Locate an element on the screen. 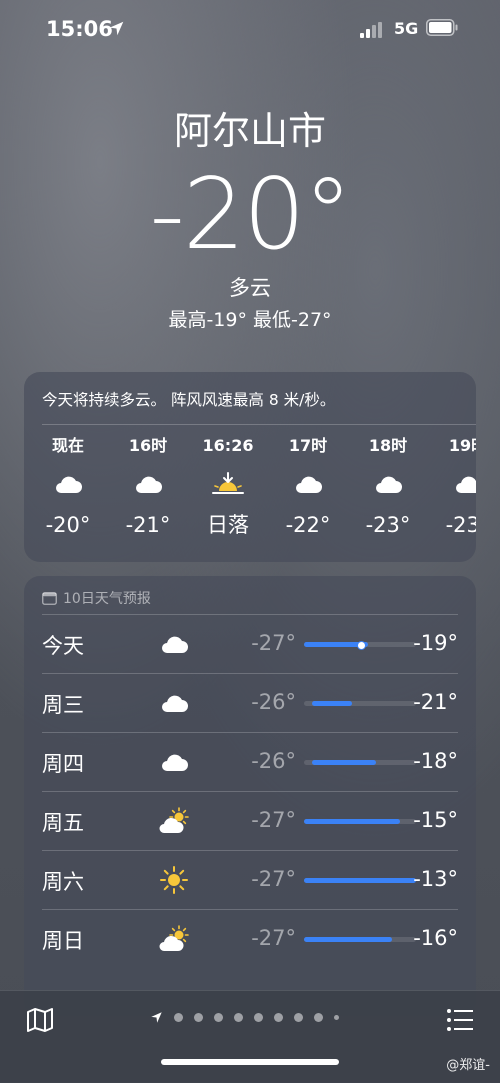  high-low: 最高-19° 最低-27° is located at coordinates (250, 320).